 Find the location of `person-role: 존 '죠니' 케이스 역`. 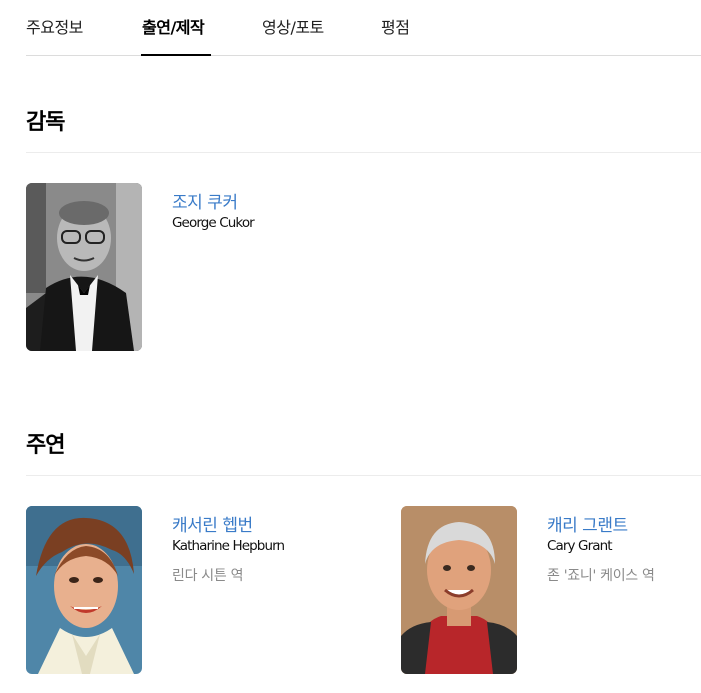

person-role: 존 '죠니' 케이스 역 is located at coordinates (601, 576).